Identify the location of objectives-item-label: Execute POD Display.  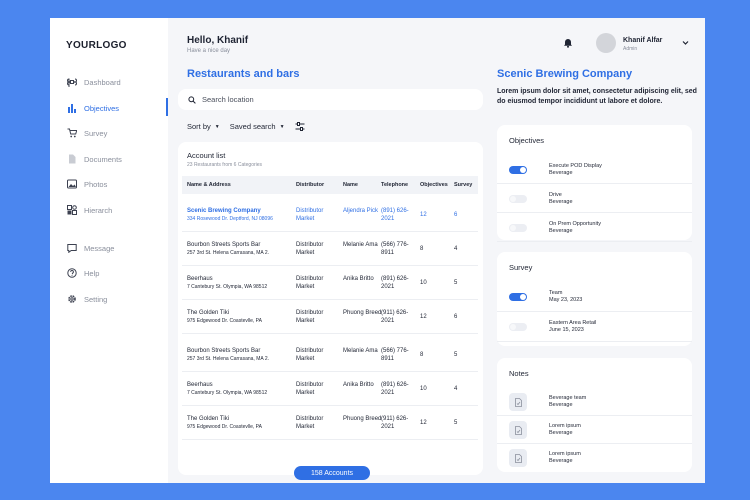
(575, 165).